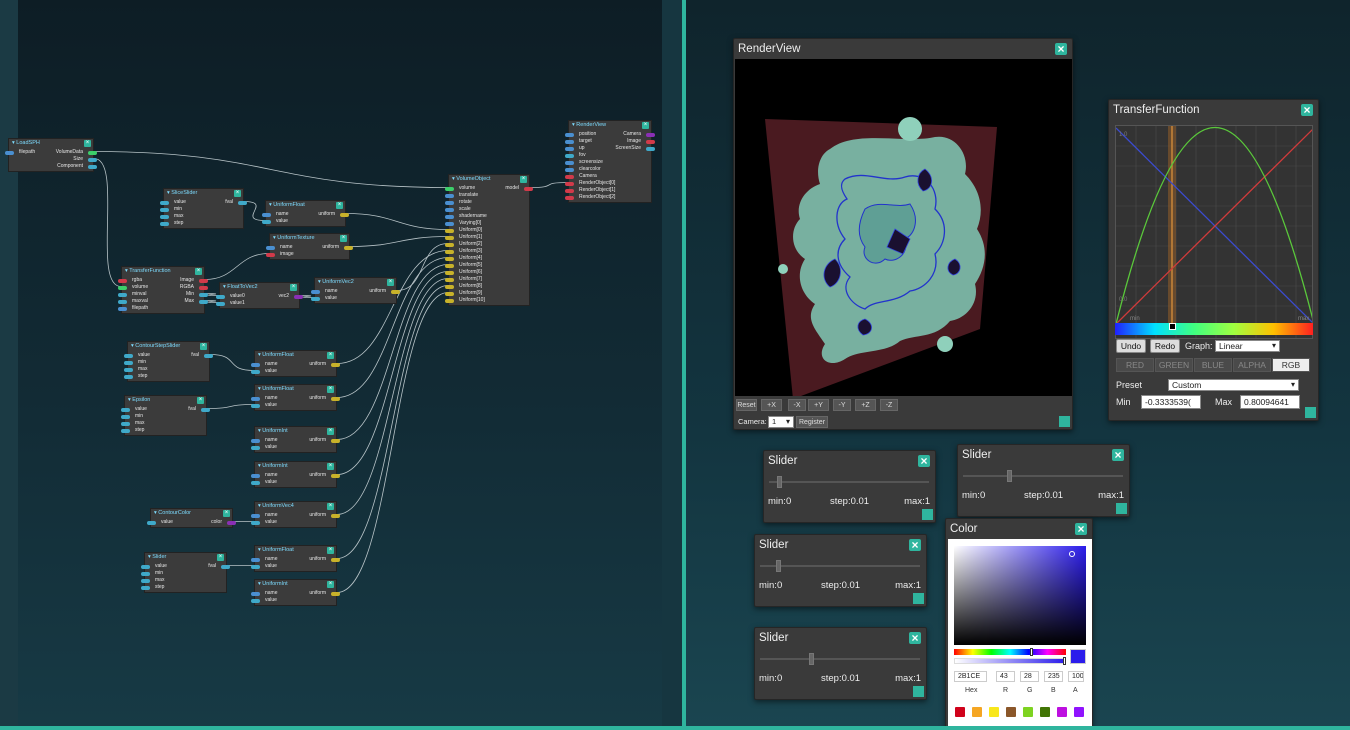 The width and height of the screenshot is (1350, 730). What do you see at coordinates (610, 125) in the screenshot?
I see `node-title: ▾ RenderView` at bounding box center [610, 125].